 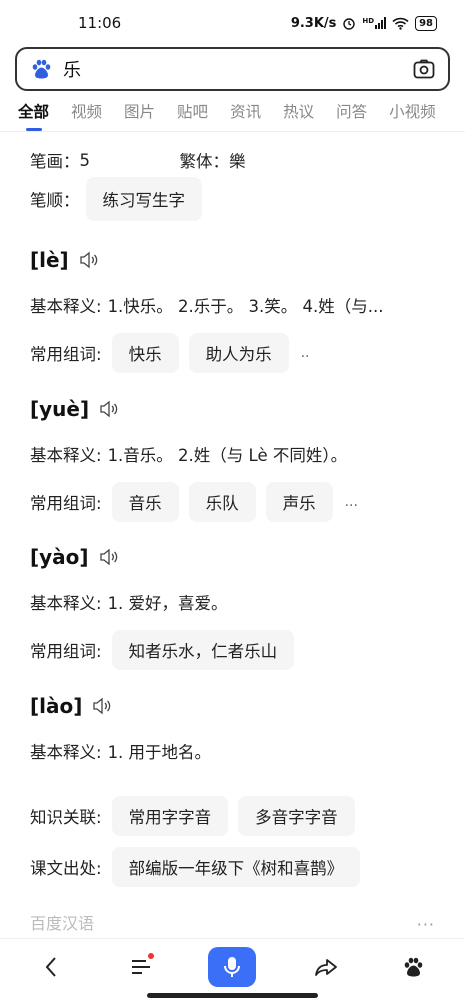 I want to click on tab-qa: 问答, so click(x=351, y=111).